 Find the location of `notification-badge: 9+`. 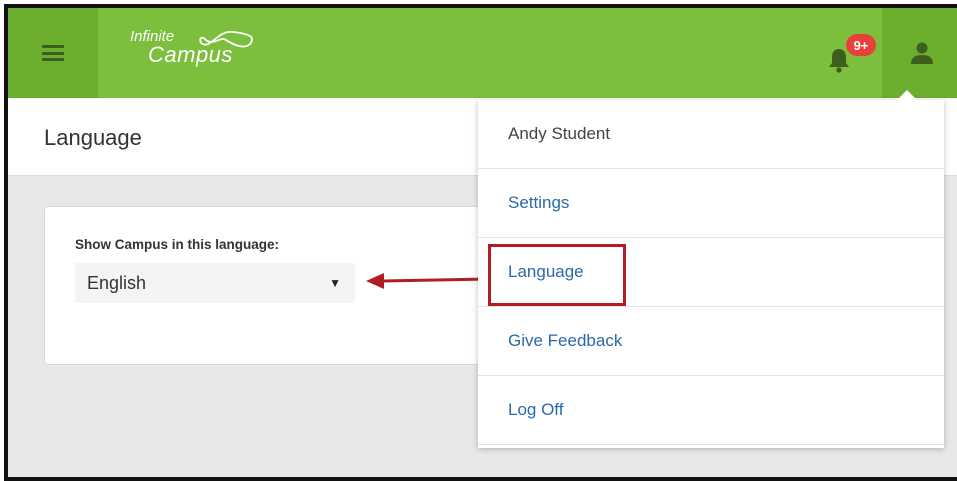

notification-badge: 9+ is located at coordinates (861, 45).